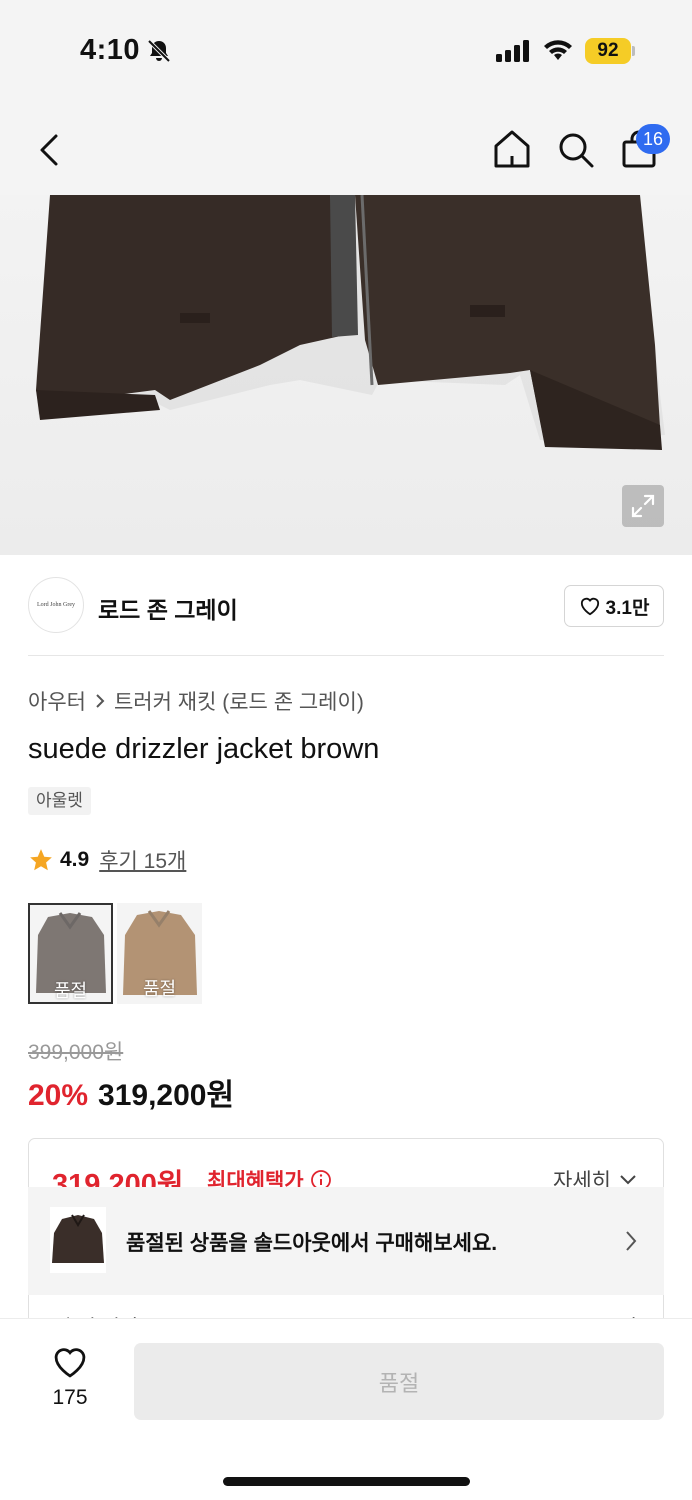  What do you see at coordinates (76, 1052) in the screenshot?
I see `original-price: 399,000원` at bounding box center [76, 1052].